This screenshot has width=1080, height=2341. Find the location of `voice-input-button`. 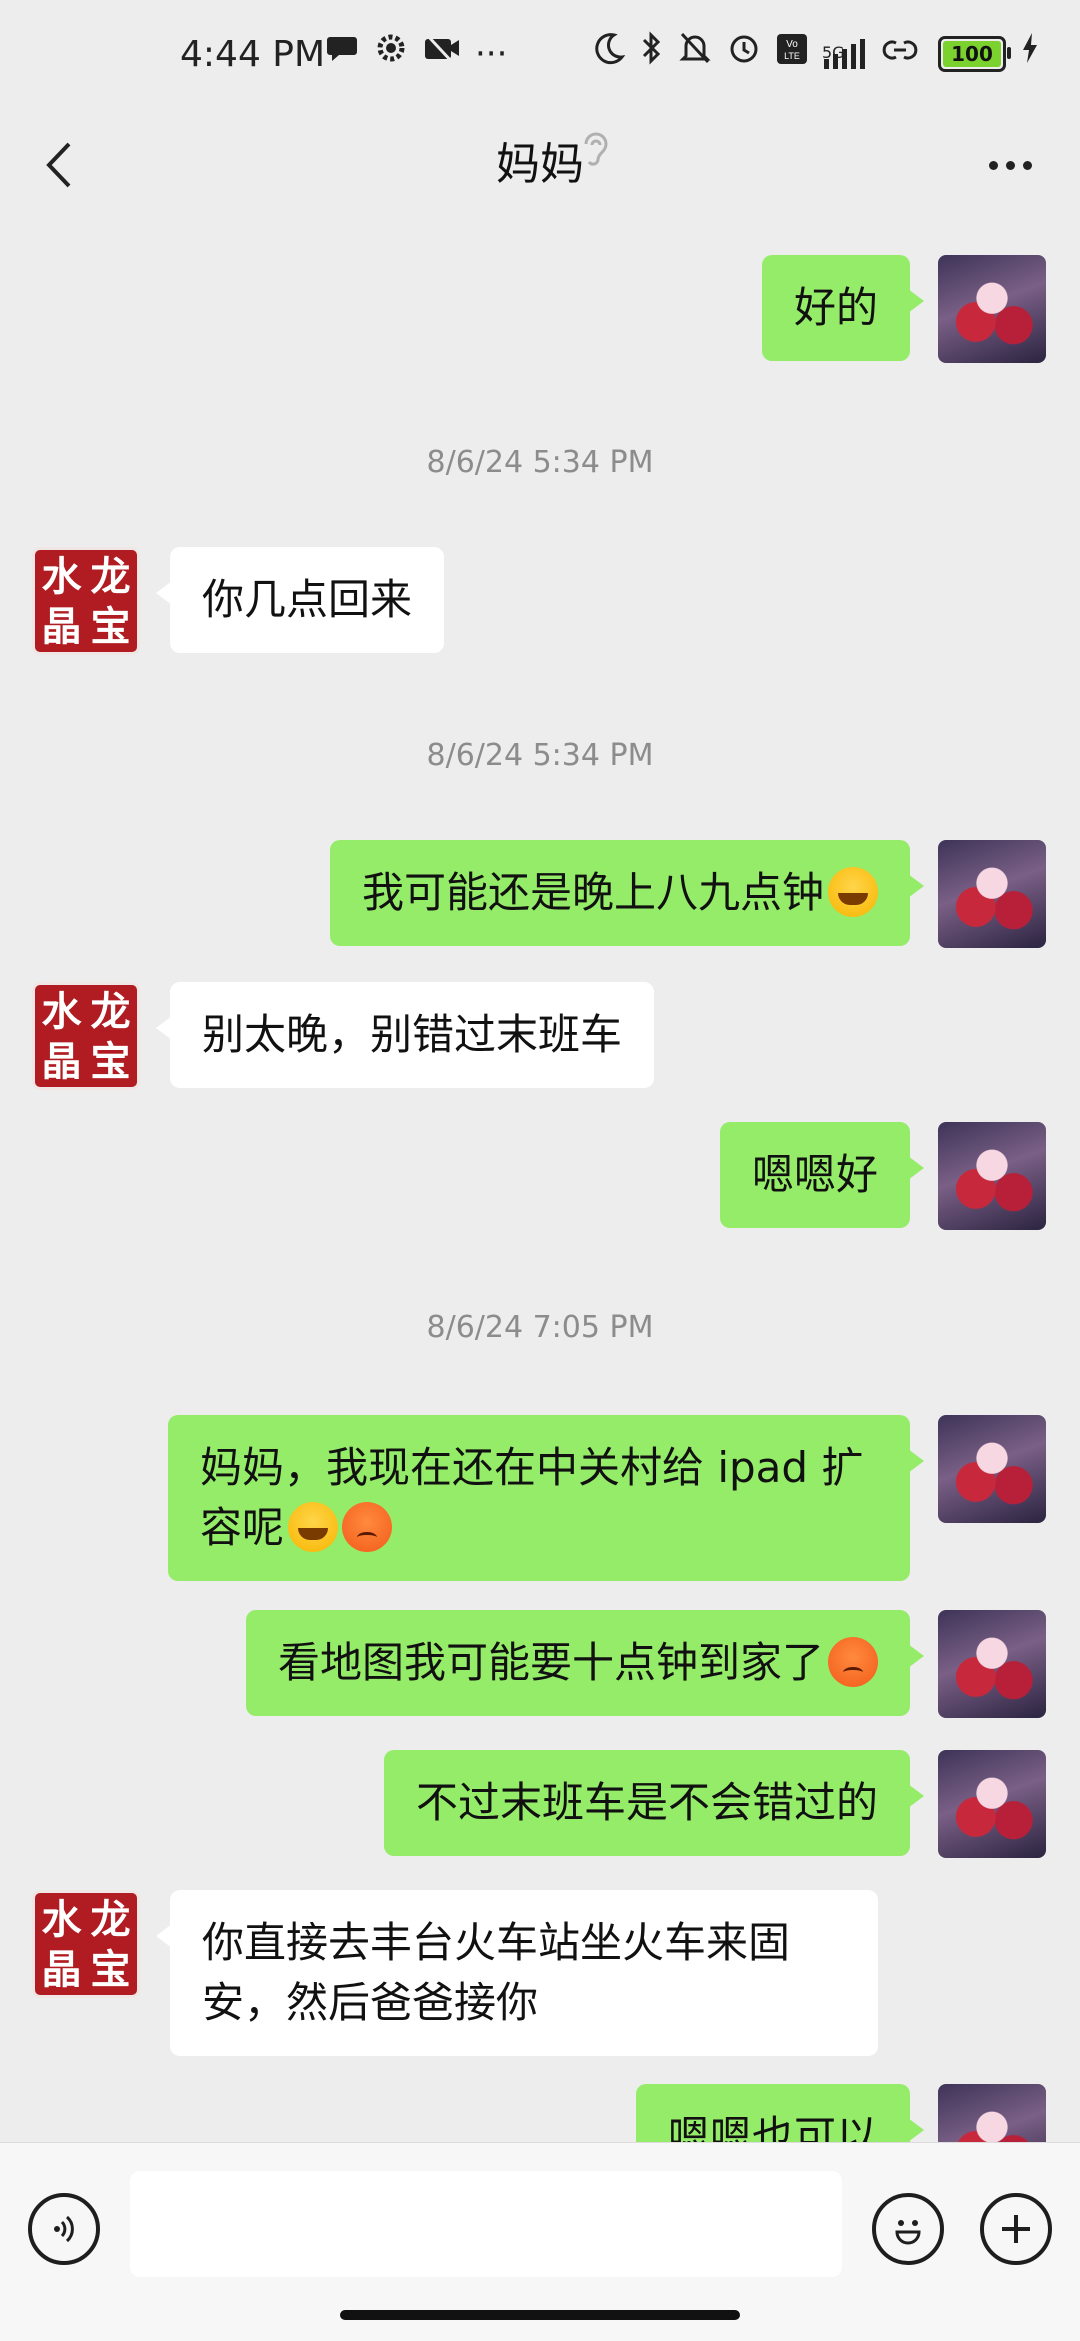

voice-input-button is located at coordinates (64, 2229).